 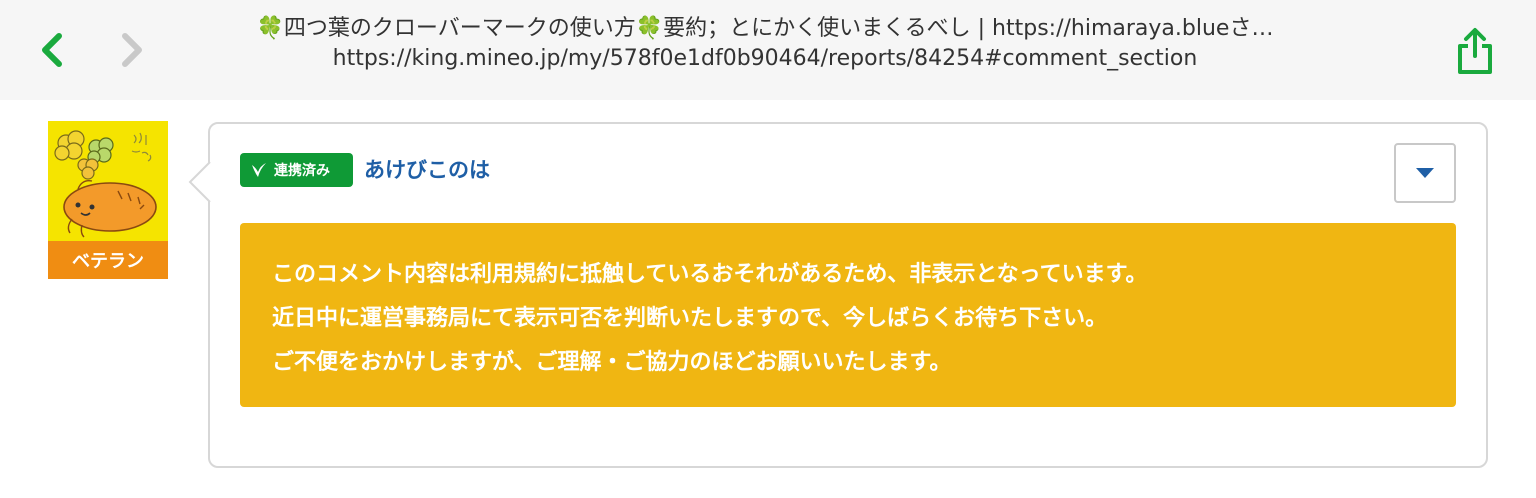 I want to click on back-button, so click(x=52, y=50).